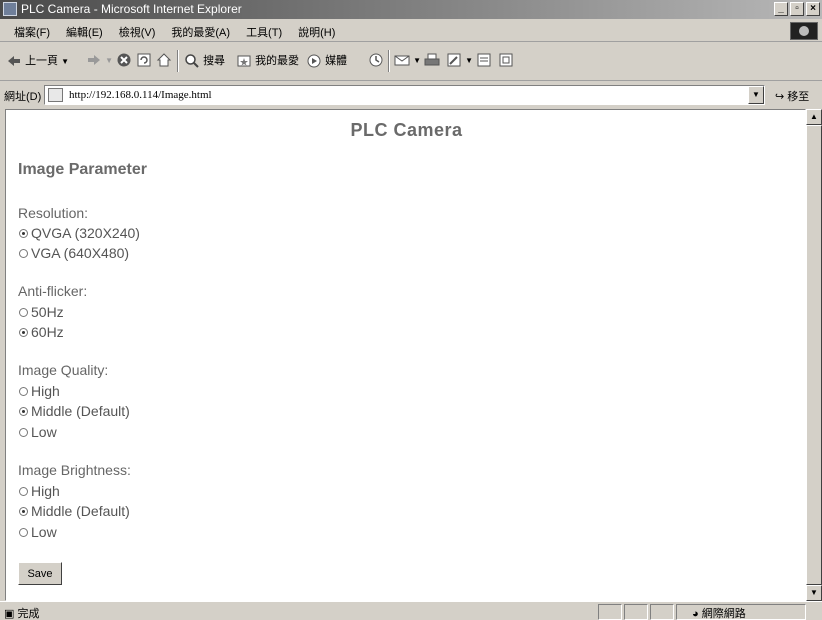  I want to click on mail-button: ▼, so click(407, 60).